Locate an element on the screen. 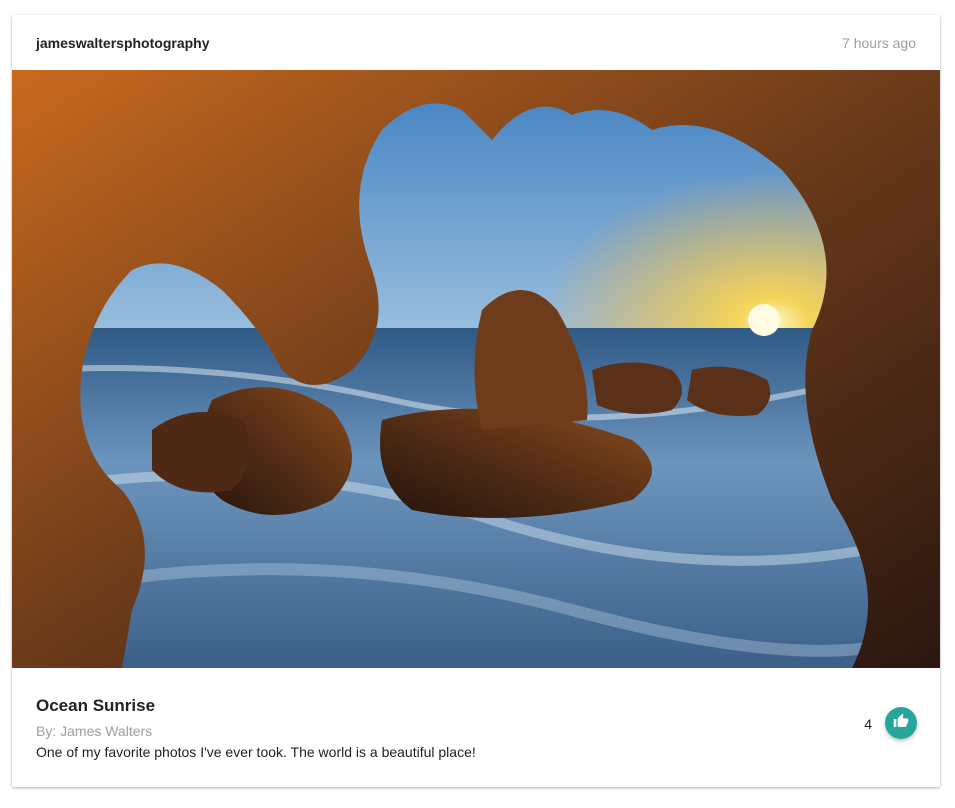  like-button is located at coordinates (901, 723).